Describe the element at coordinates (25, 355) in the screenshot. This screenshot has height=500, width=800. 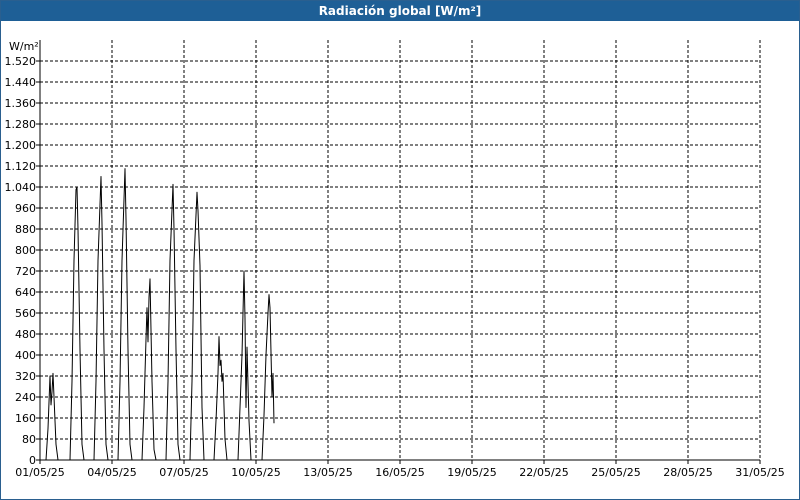
I see `y-tick-label: 400` at that location.